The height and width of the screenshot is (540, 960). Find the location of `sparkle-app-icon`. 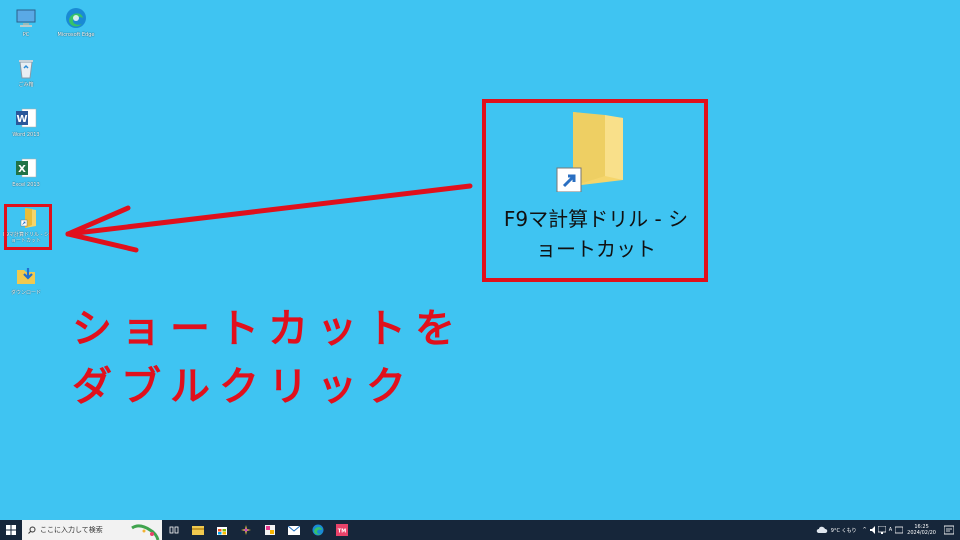

sparkle-app-icon is located at coordinates (246, 530).